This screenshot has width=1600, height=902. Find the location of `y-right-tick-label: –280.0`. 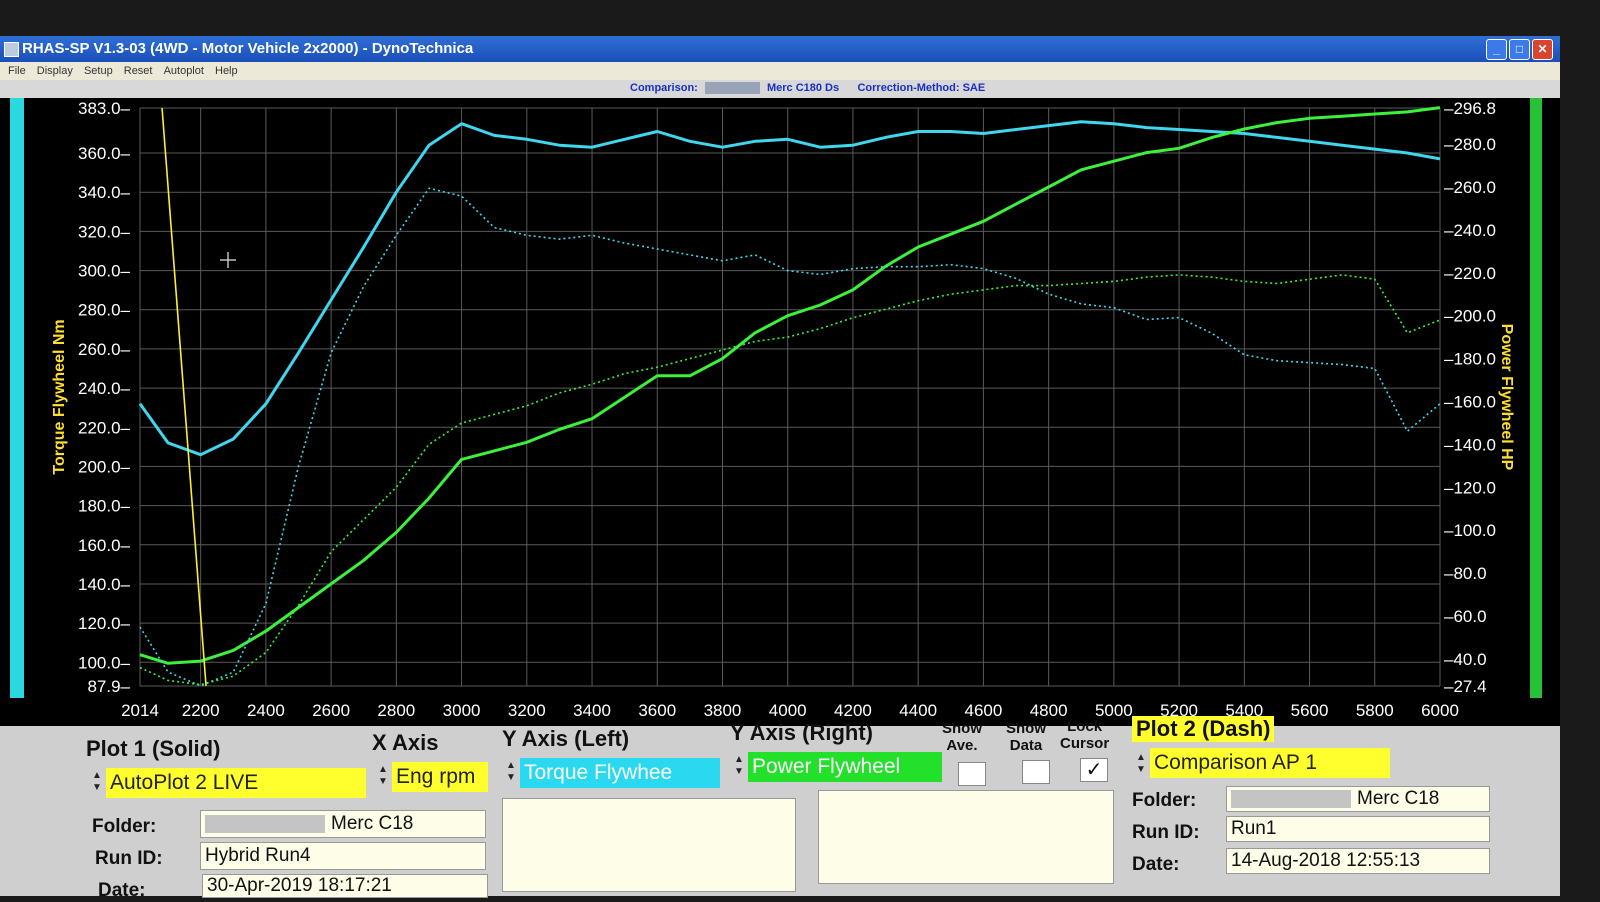

y-right-tick-label: –280.0 is located at coordinates (1470, 144).